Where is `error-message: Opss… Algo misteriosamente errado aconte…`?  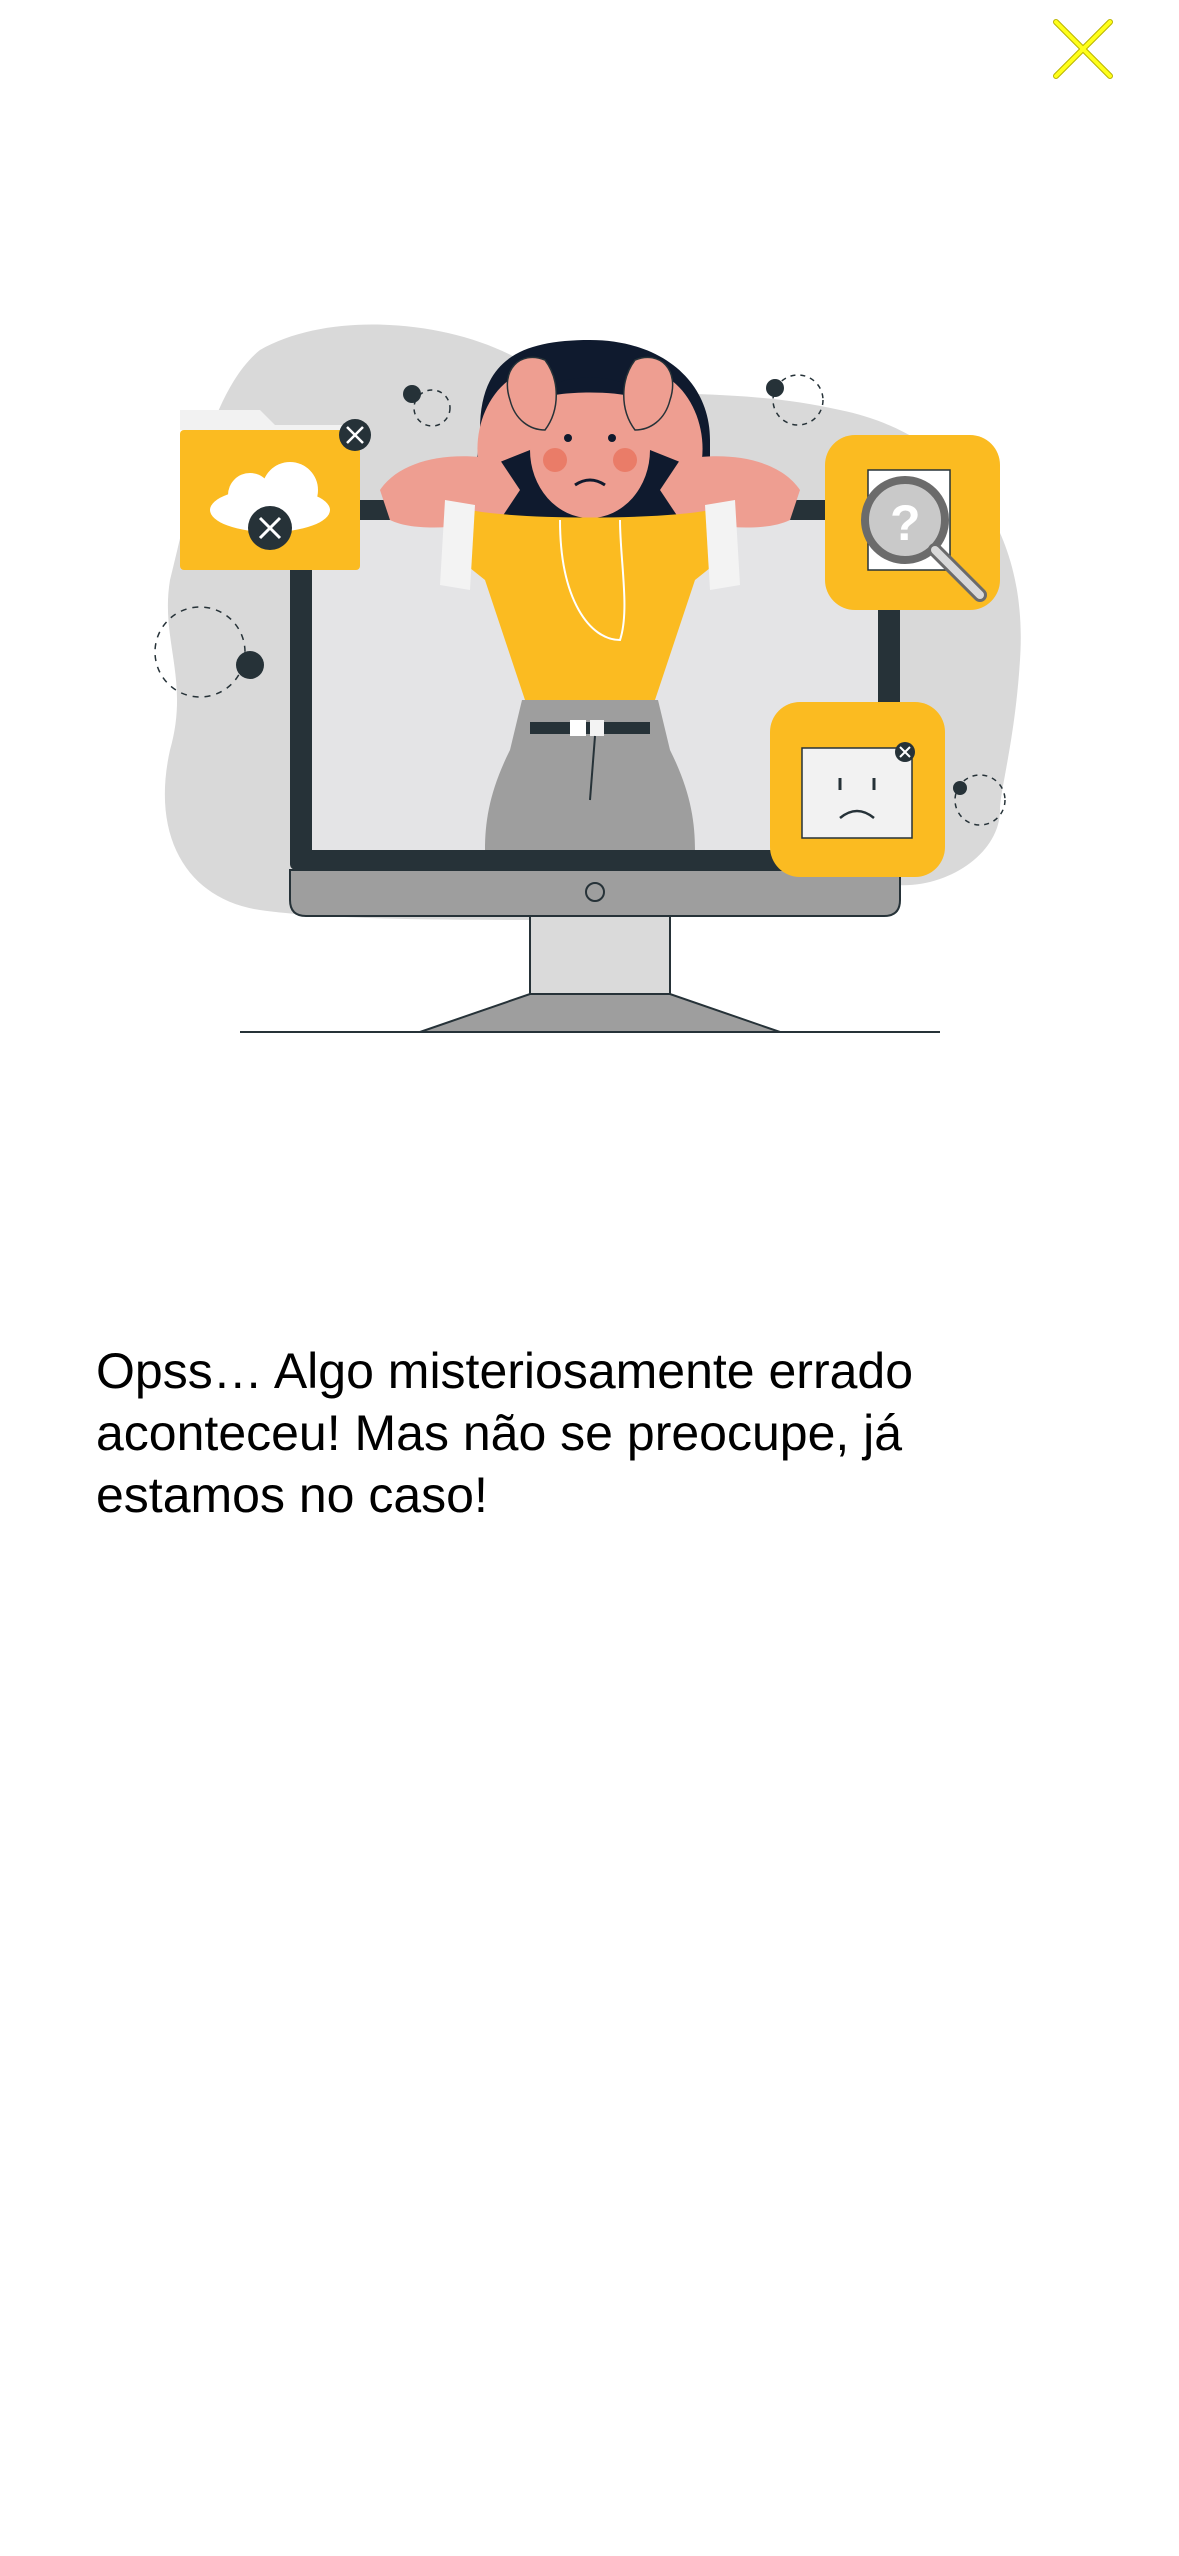
error-message: Opss… Algo misteriosamente errado aconte… is located at coordinates (505, 1433).